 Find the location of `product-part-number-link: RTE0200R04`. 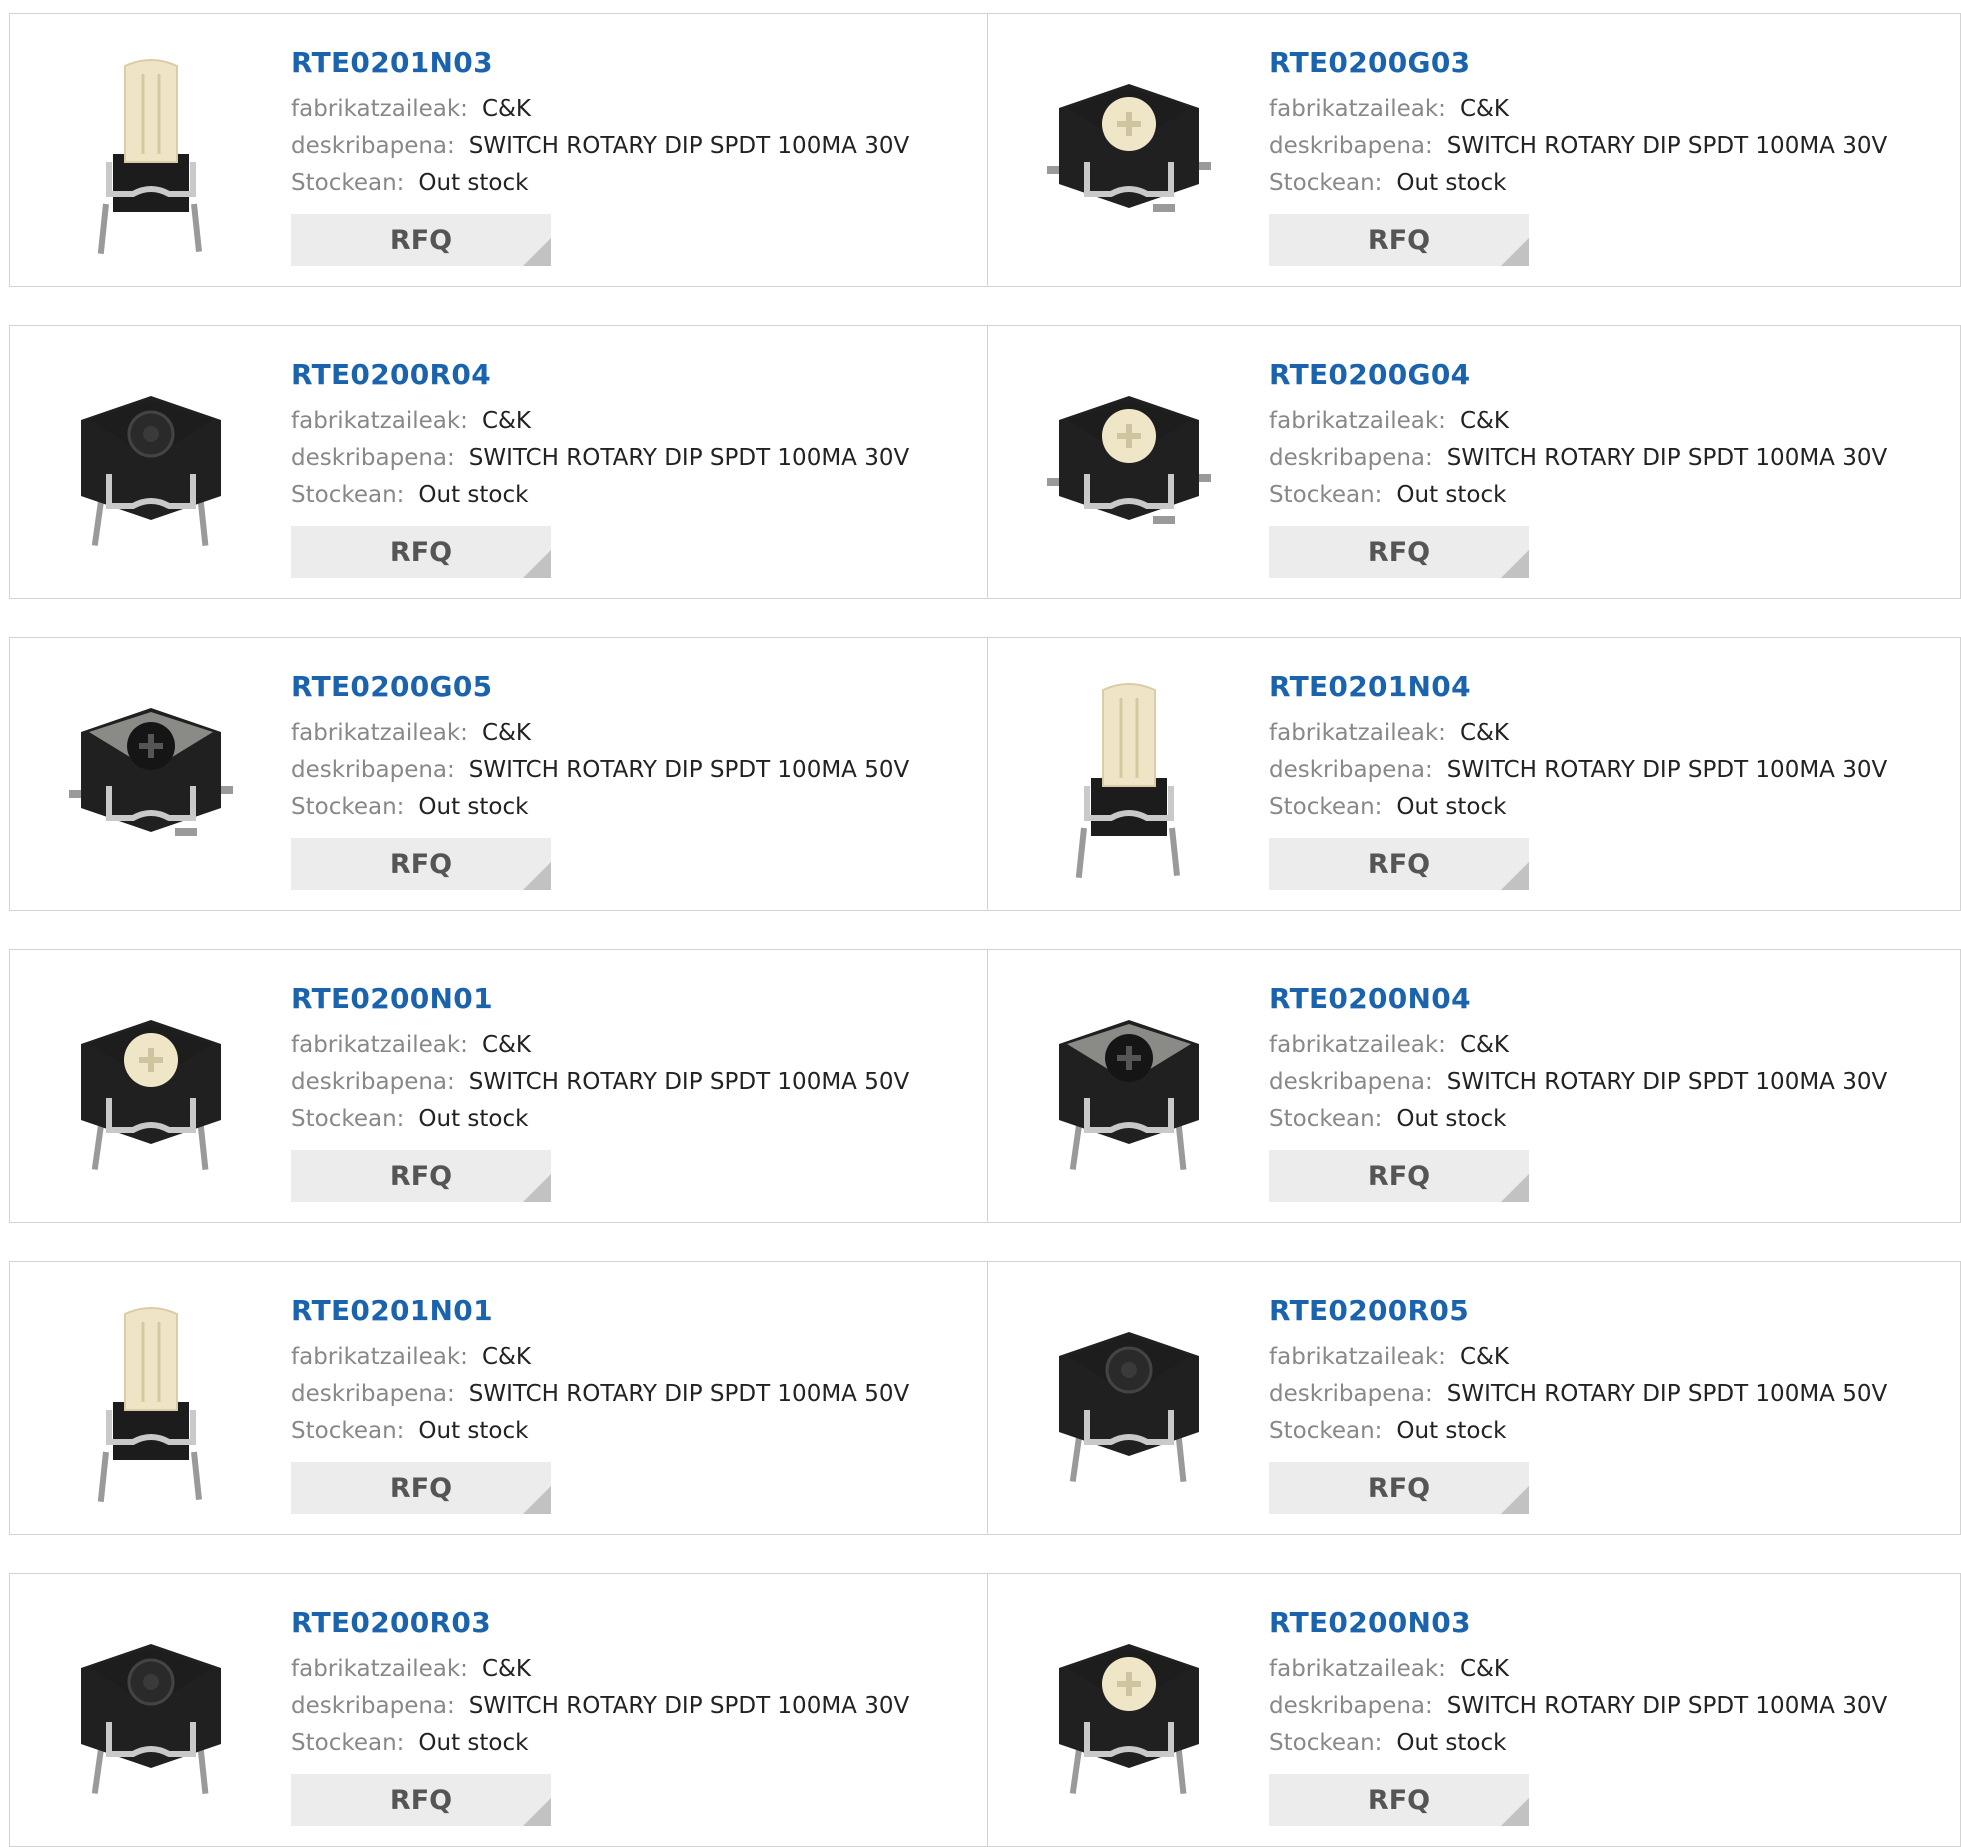

product-part-number-link: RTE0200R04 is located at coordinates (391, 374).